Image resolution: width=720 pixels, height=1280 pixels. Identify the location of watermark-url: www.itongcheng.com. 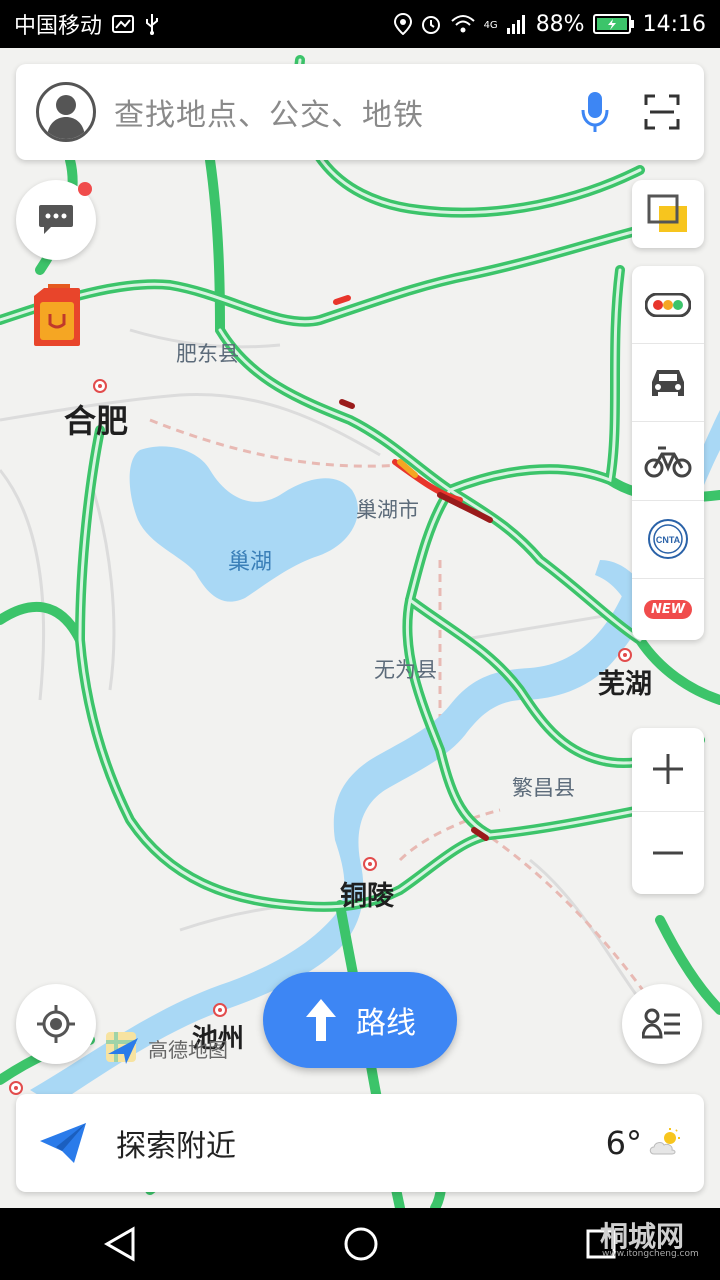
(650, 1254).